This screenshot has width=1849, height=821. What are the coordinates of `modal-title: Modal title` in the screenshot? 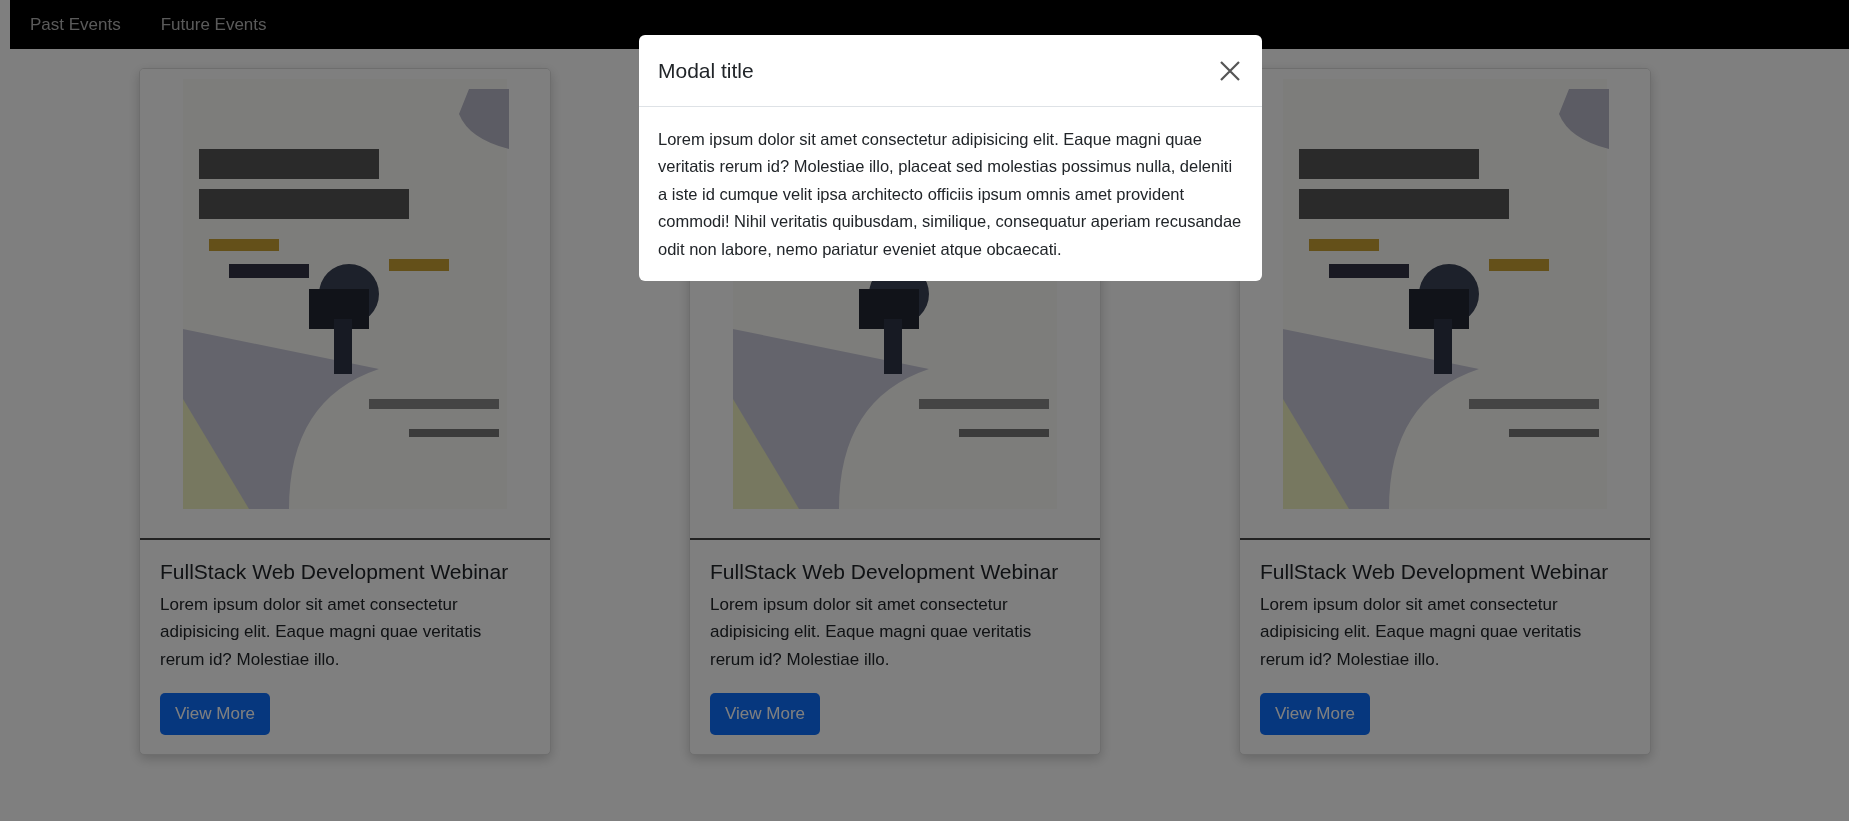 It's located at (706, 70).